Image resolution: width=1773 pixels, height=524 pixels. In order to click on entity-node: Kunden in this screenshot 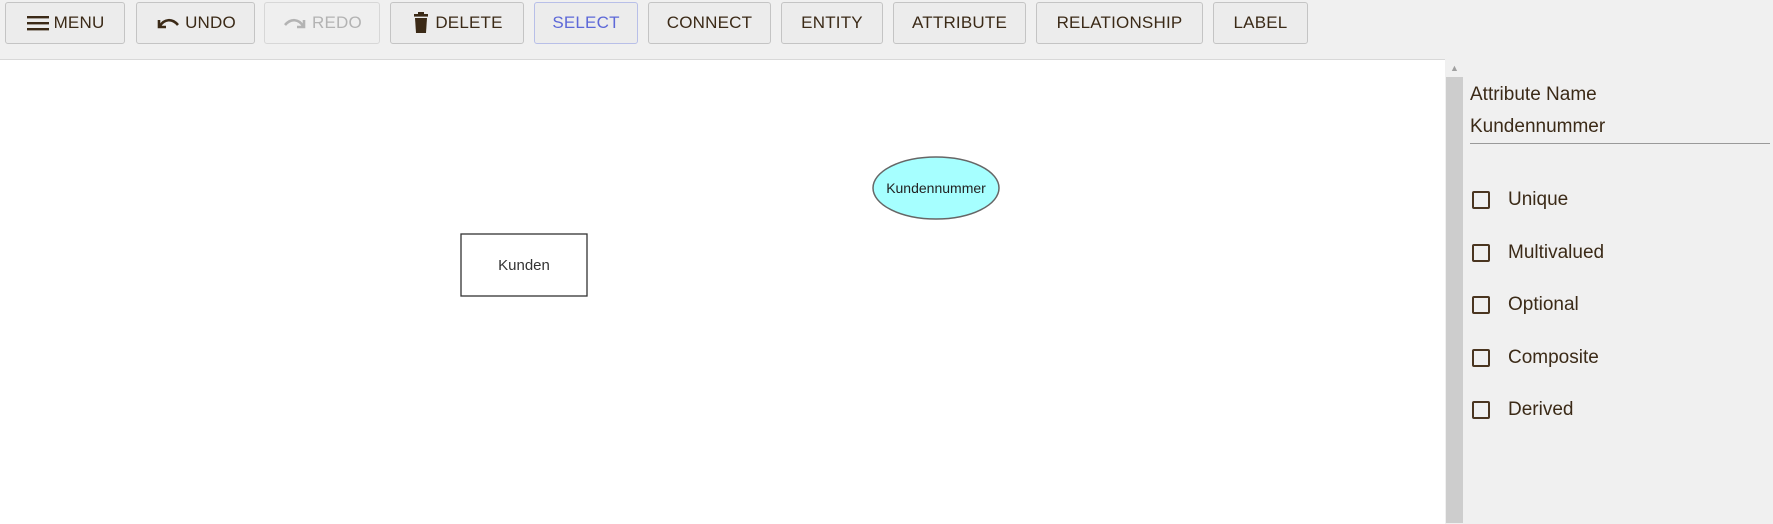, I will do `click(524, 265)`.